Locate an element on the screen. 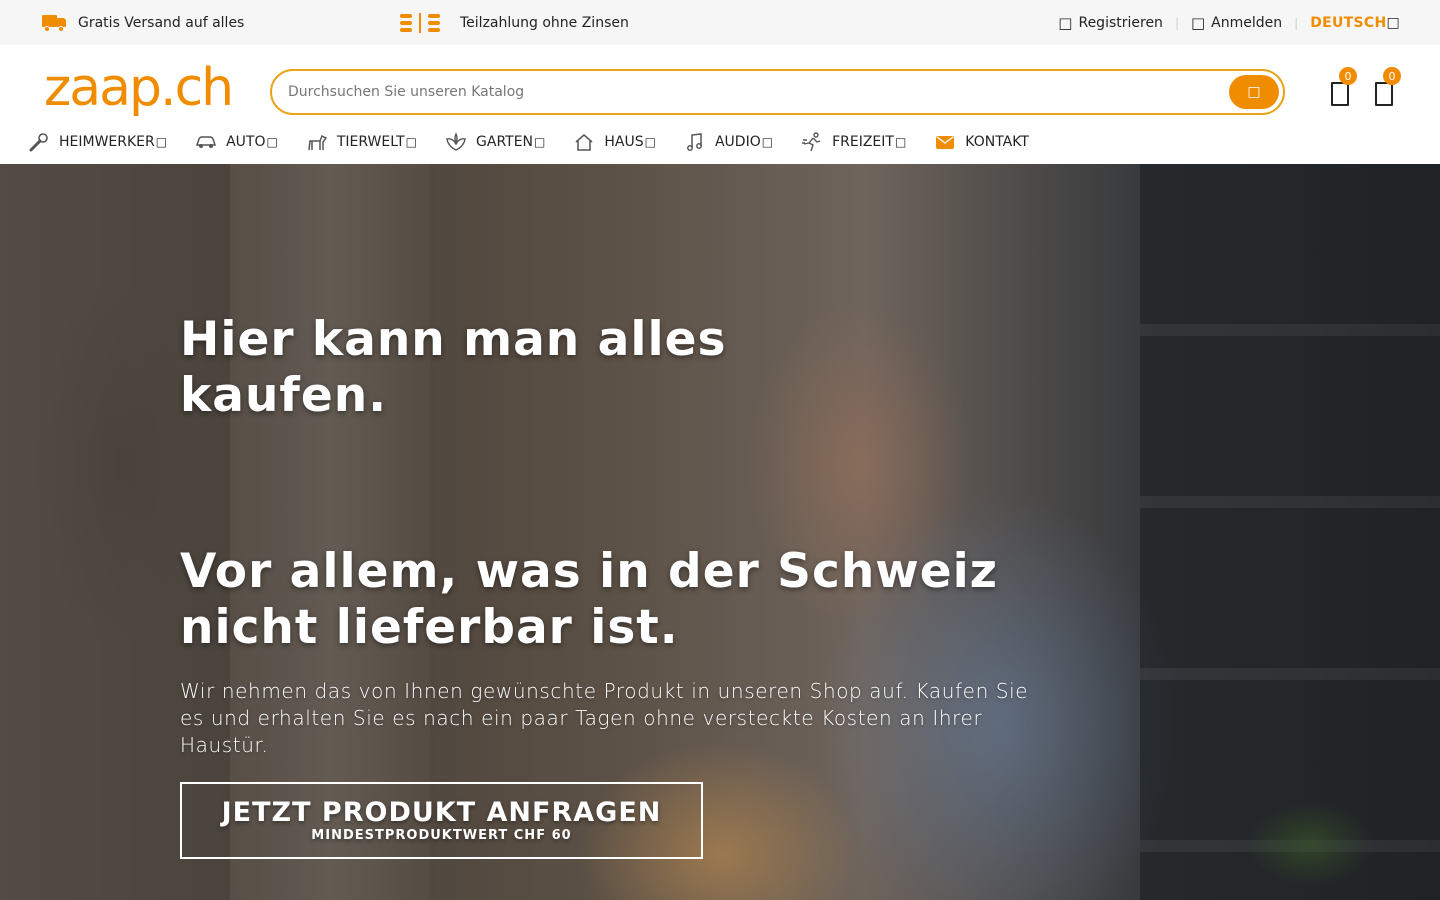 This screenshot has width=1440, height=900. nav-item-audio: AUDIO □ is located at coordinates (728, 142).